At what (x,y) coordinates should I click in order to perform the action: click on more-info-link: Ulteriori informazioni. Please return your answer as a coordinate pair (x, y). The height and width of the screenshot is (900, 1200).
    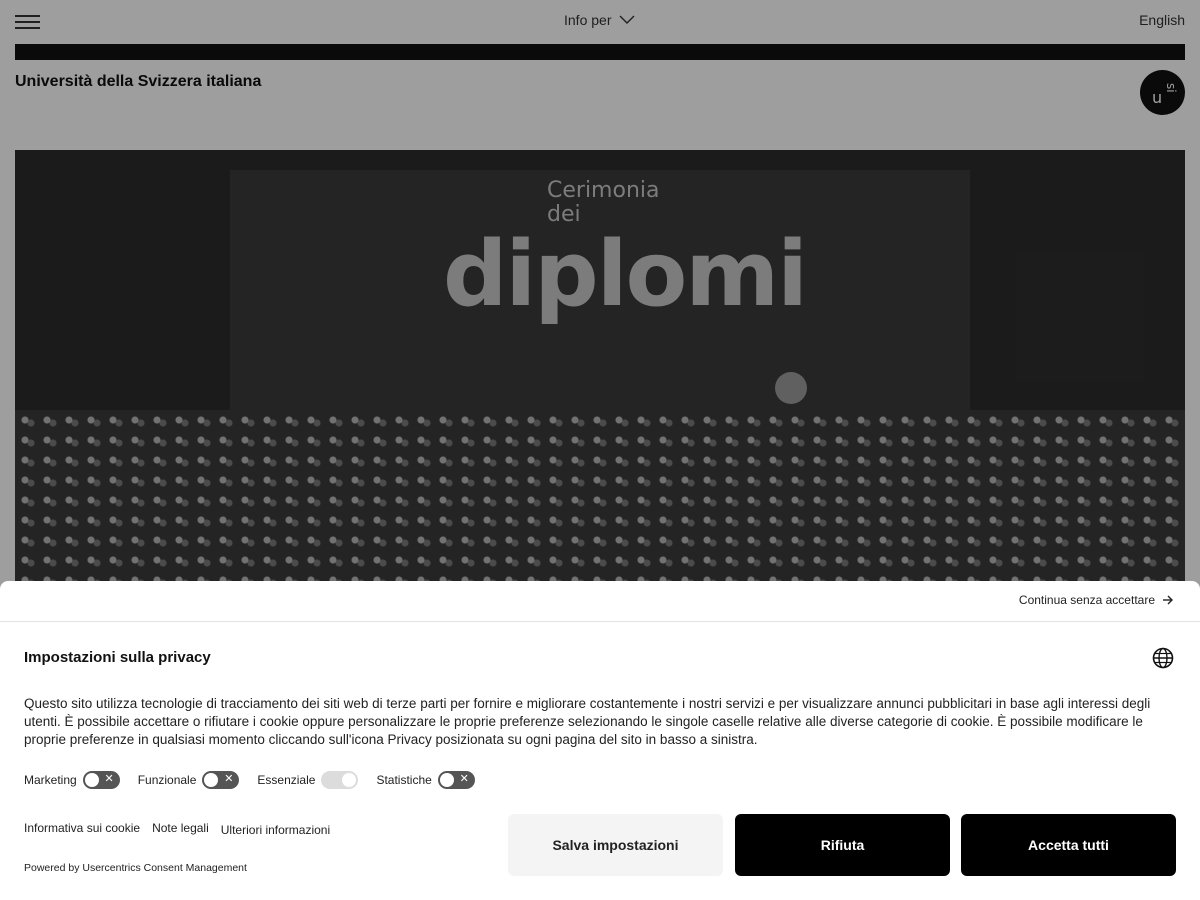
    Looking at the image, I should click on (275, 830).